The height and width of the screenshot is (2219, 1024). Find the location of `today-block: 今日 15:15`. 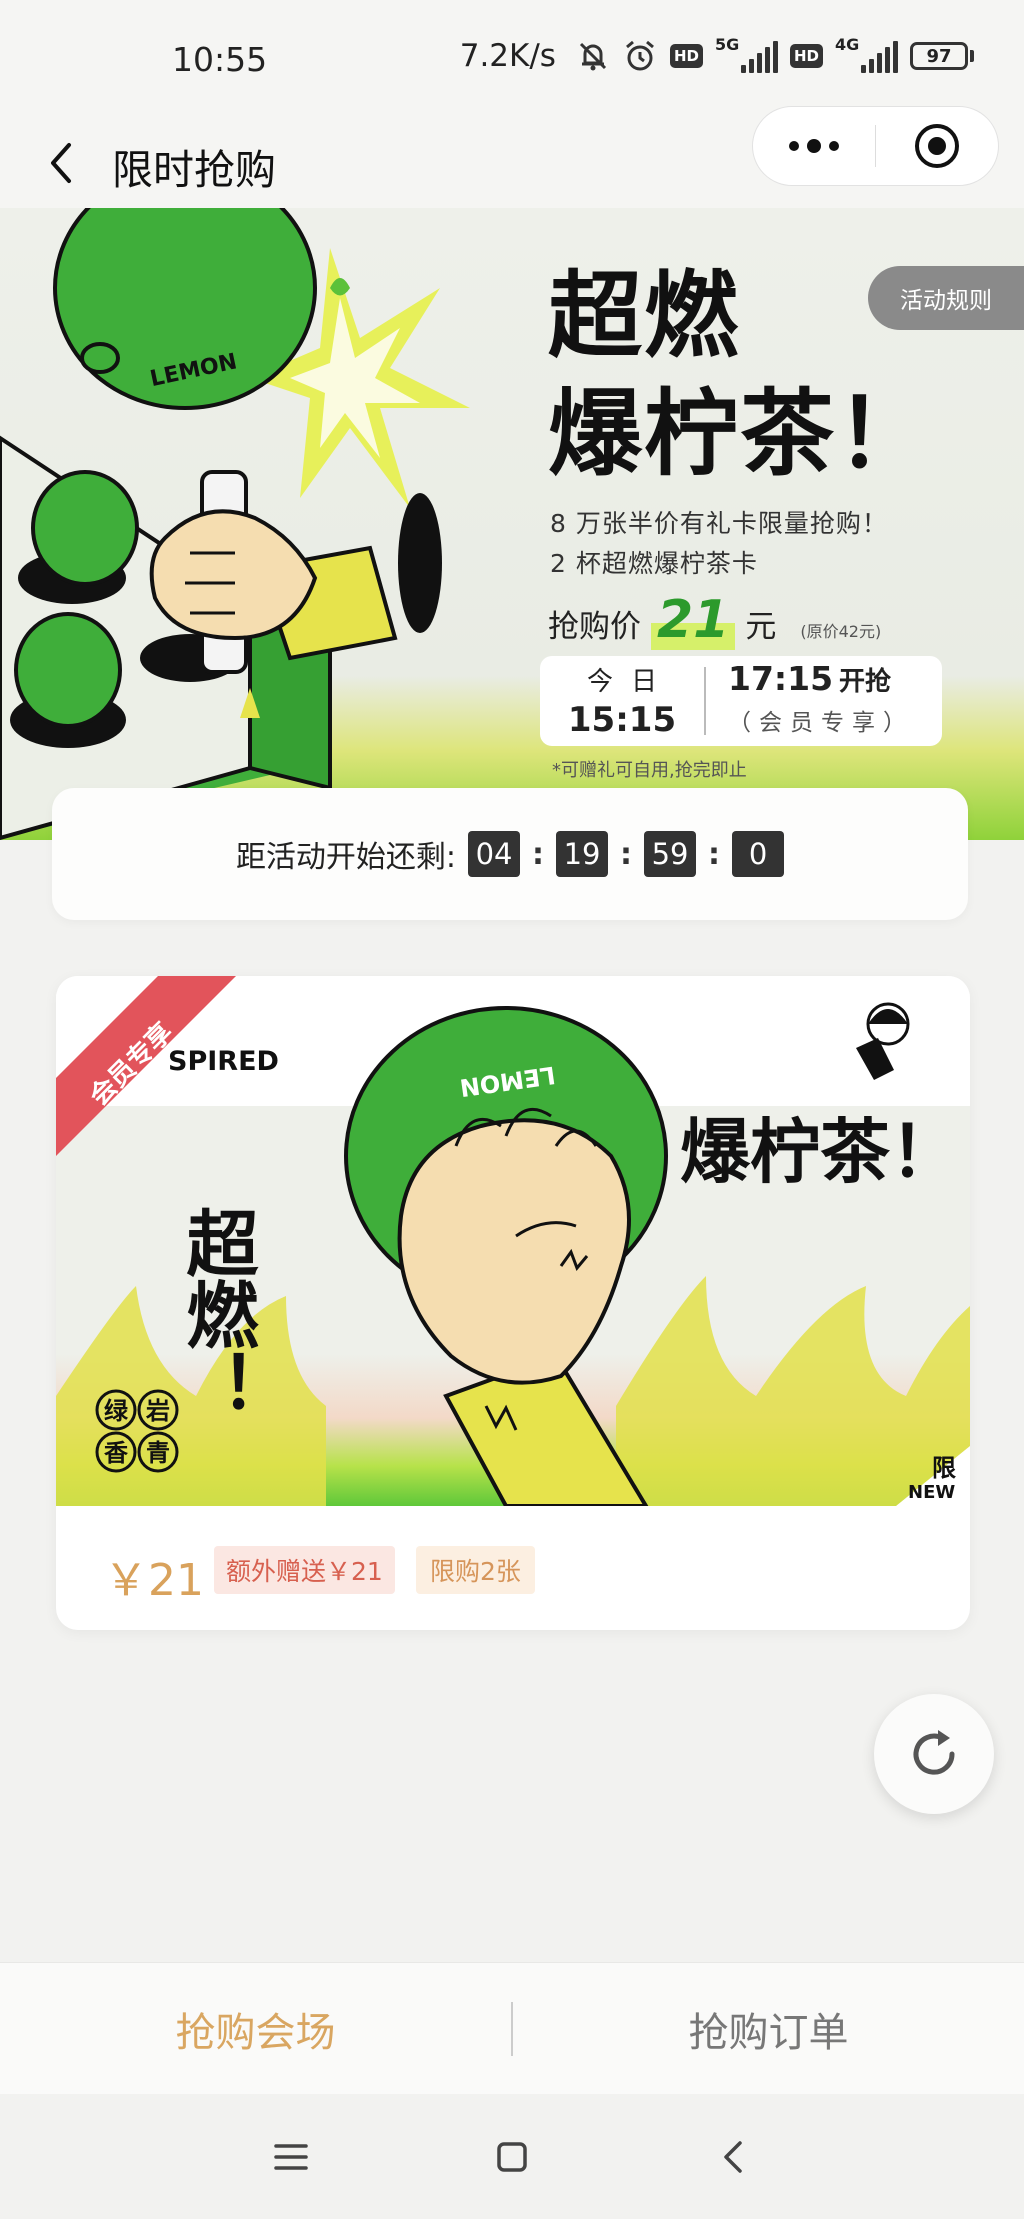

today-block: 今日 15:15 is located at coordinates (622, 701).